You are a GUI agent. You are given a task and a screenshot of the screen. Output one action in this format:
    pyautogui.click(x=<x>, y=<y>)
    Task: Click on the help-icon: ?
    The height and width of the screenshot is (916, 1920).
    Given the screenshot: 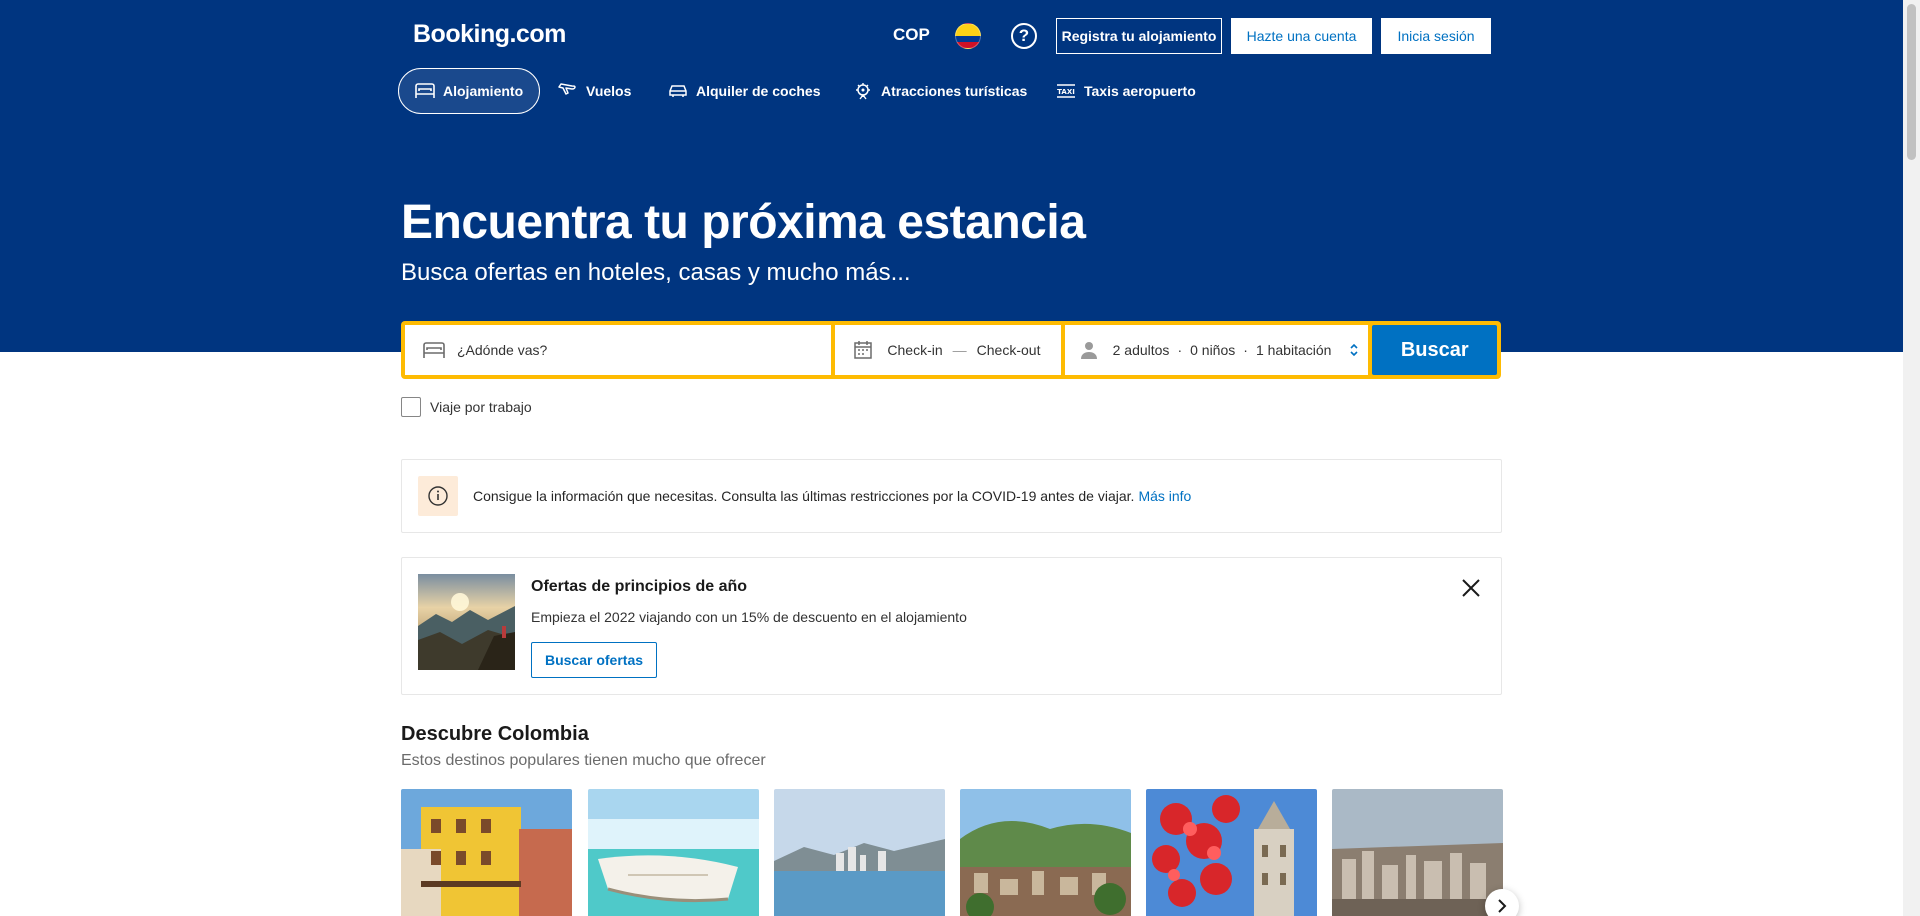 What is the action you would take?
    pyautogui.click(x=1024, y=36)
    